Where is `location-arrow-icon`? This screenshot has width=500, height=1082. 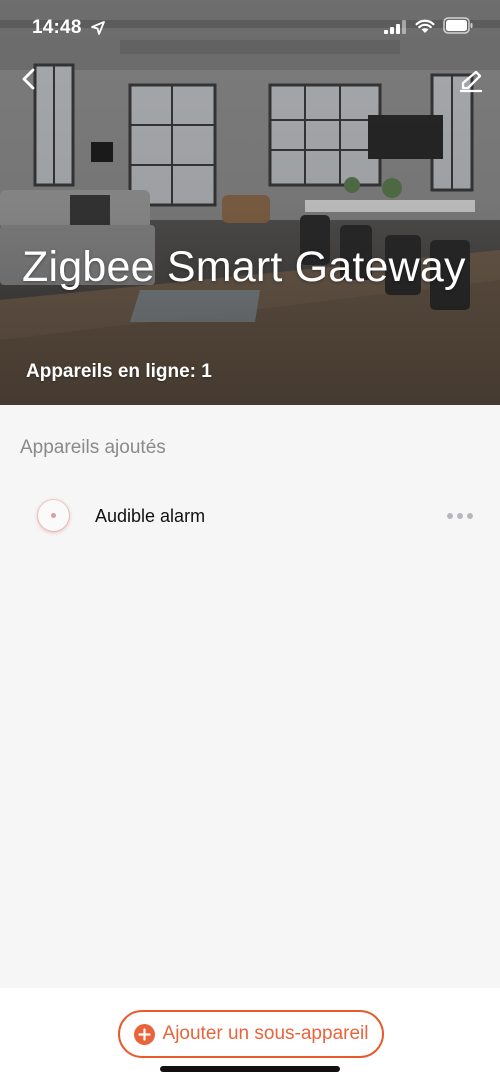 location-arrow-icon is located at coordinates (98, 28).